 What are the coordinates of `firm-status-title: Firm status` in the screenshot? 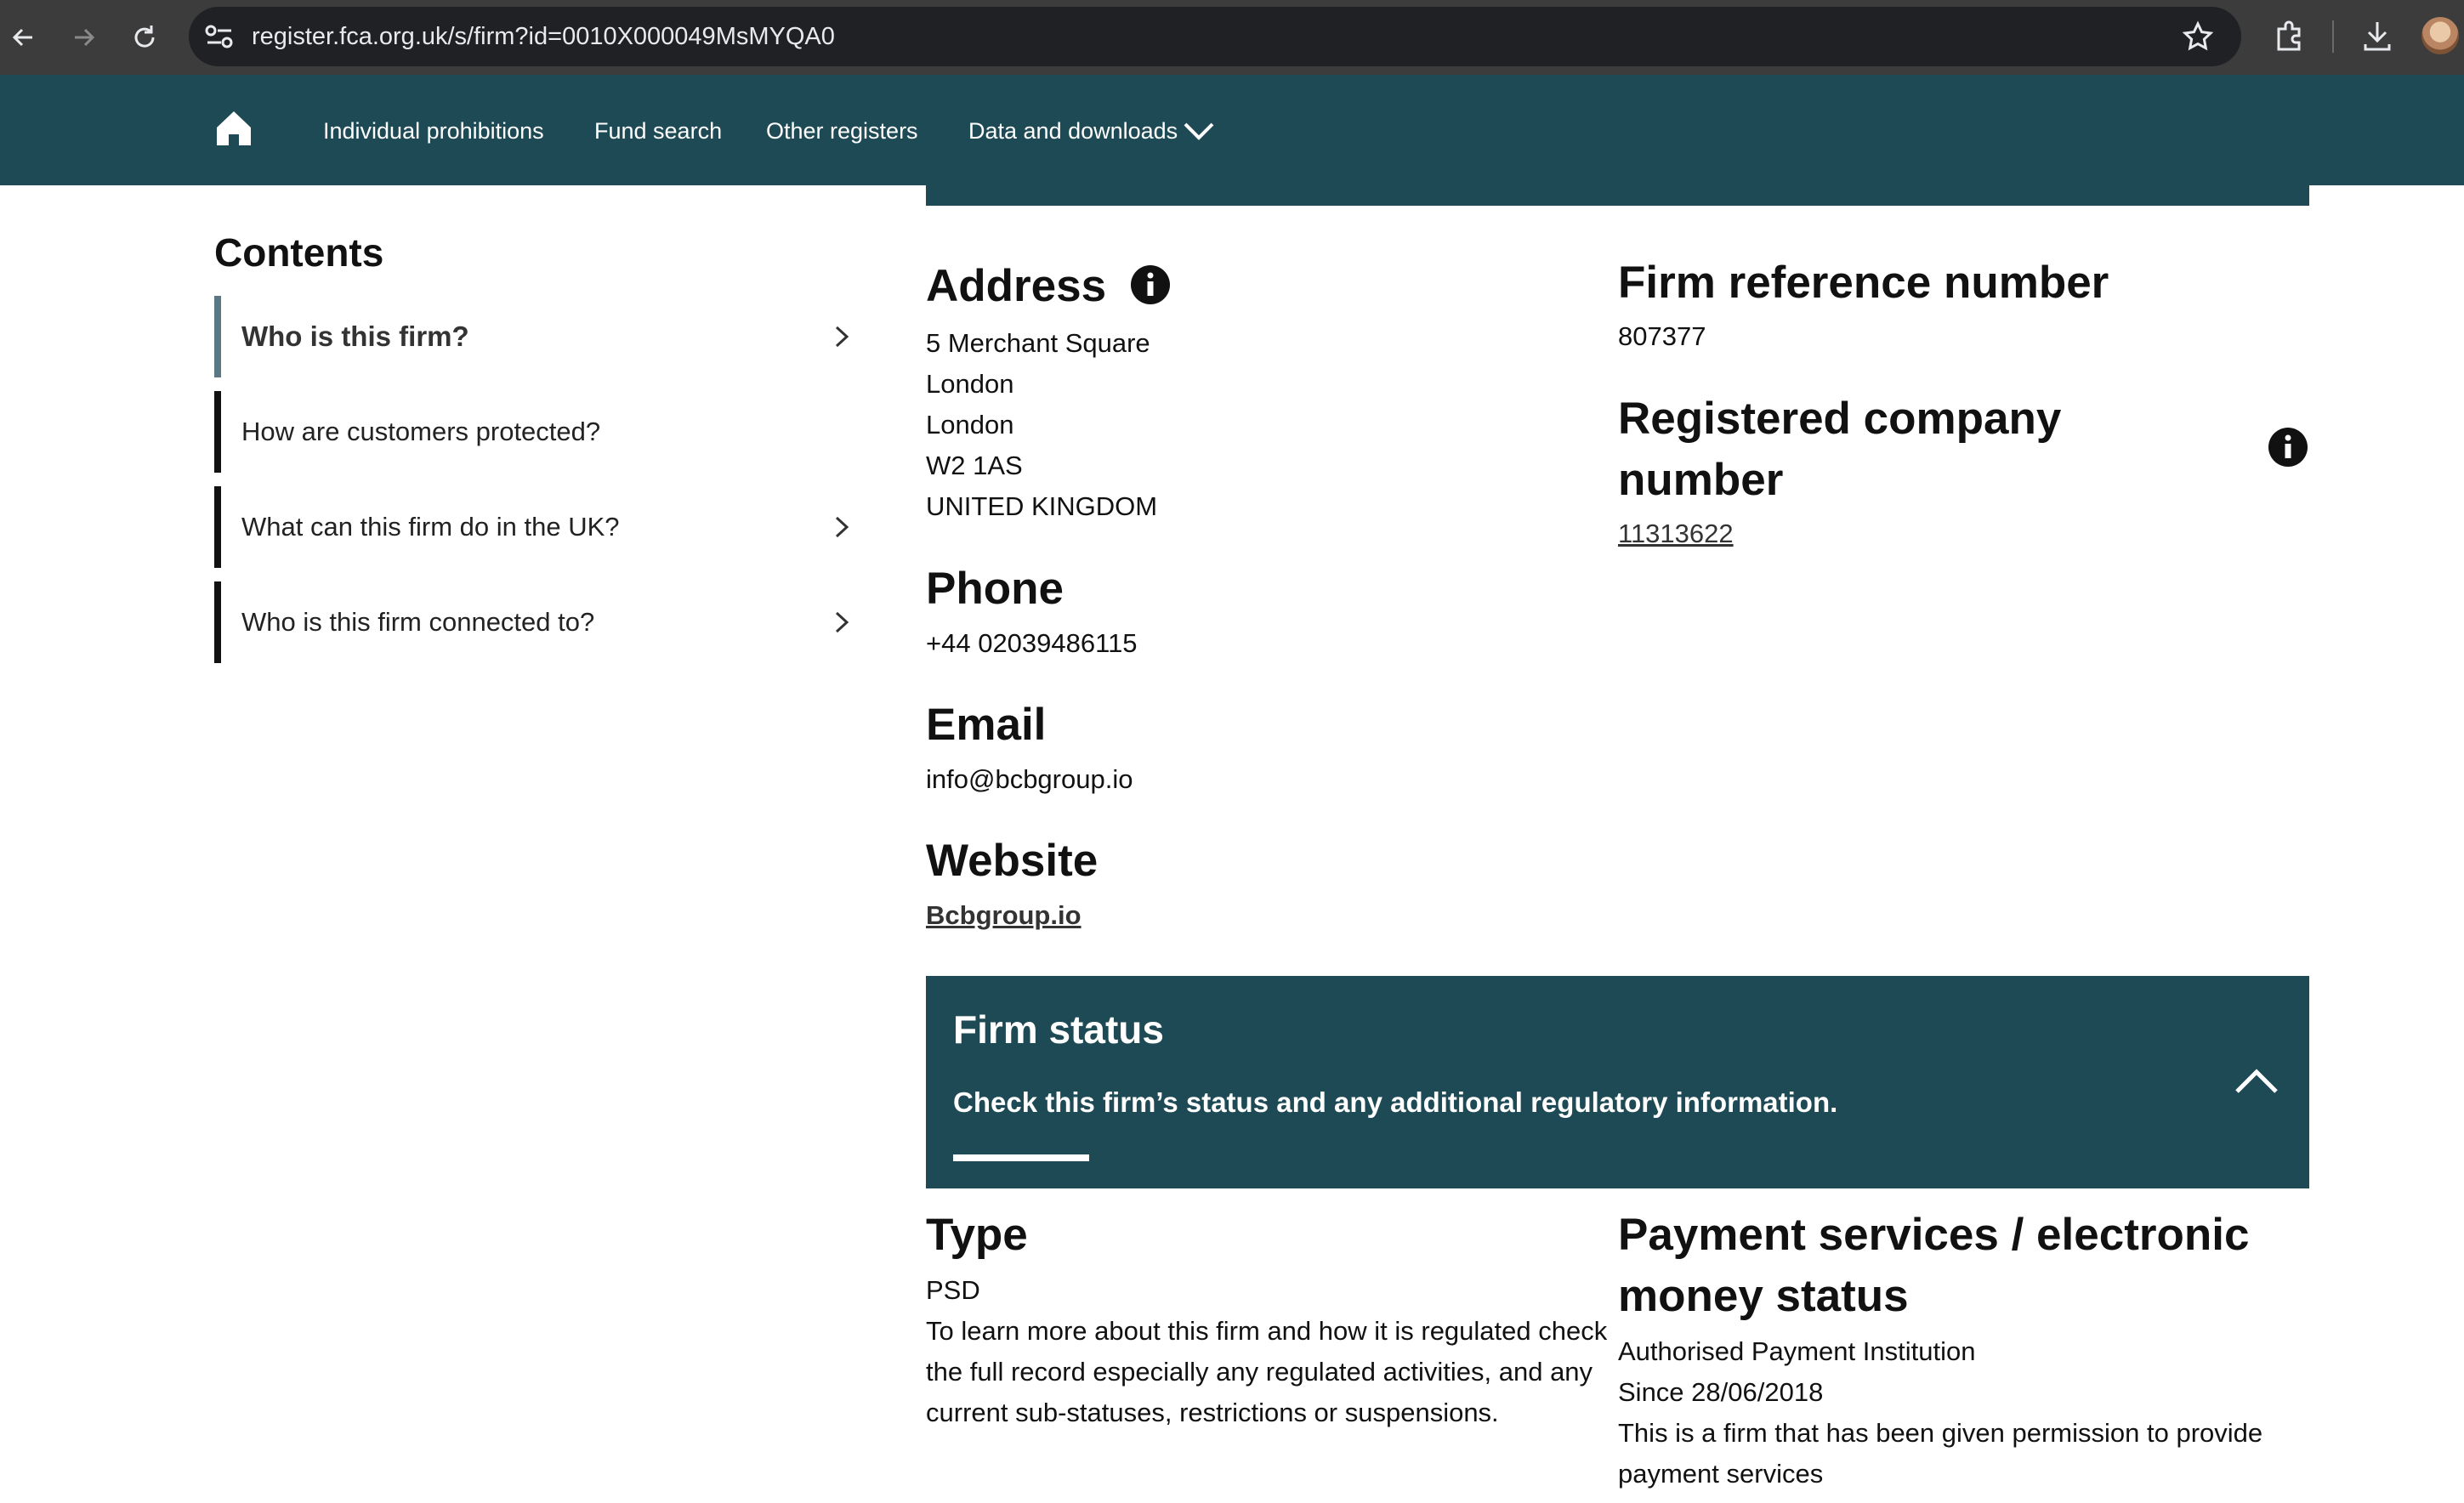 It's located at (1058, 1029).